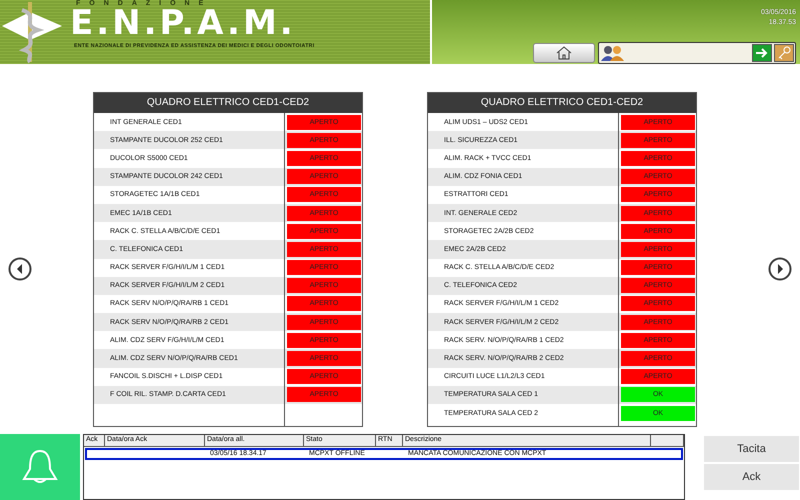 This screenshot has width=800, height=500. Describe the element at coordinates (183, 23) in the screenshot. I see `logo-text: E.N.P.A.M.` at that location.